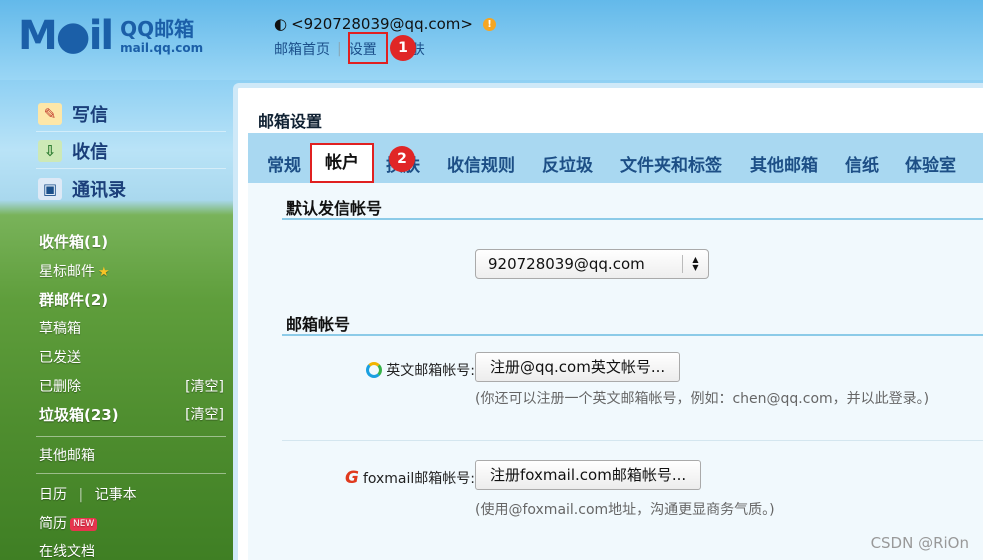 This screenshot has height=560, width=983. I want to click on folder-drafts: 草稿箱, so click(131, 328).